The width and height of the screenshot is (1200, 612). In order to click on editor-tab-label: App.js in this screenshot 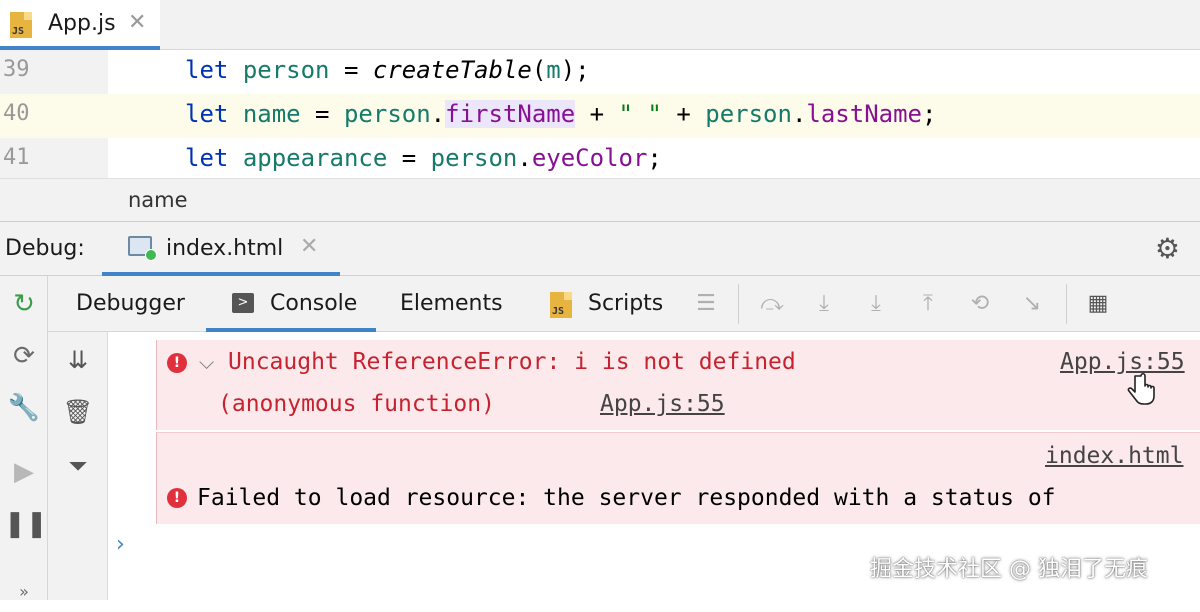, I will do `click(82, 23)`.